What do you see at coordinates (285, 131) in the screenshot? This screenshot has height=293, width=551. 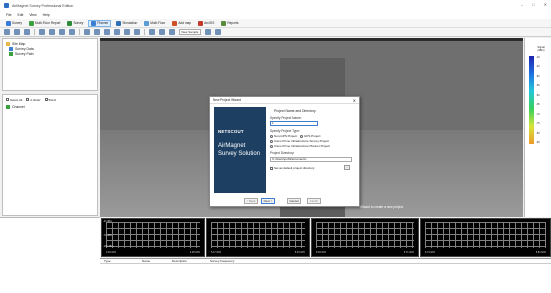 I see `project-type-label: Specify Project Type:` at bounding box center [285, 131].